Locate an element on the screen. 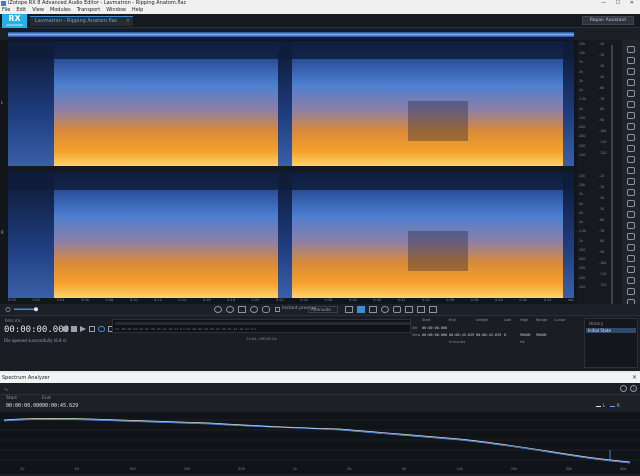 This screenshot has width=640, height=476. hand-icon is located at coordinates (266, 309).